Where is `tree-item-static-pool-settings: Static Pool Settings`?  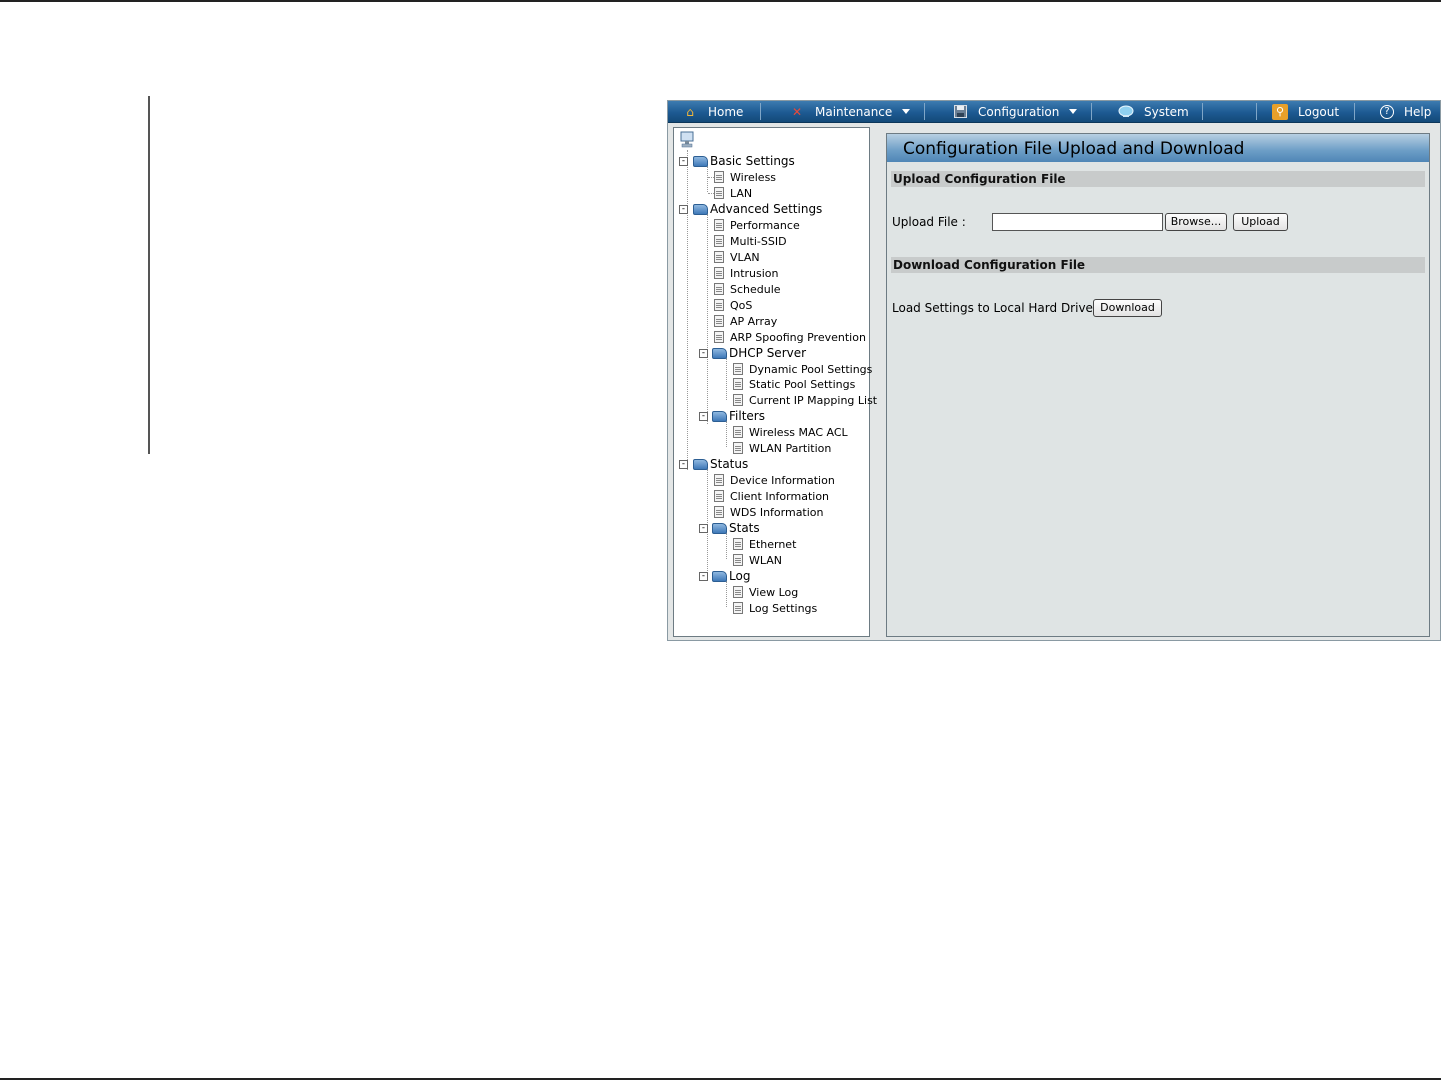
tree-item-static-pool-settings: Static Pool Settings is located at coordinates (794, 384).